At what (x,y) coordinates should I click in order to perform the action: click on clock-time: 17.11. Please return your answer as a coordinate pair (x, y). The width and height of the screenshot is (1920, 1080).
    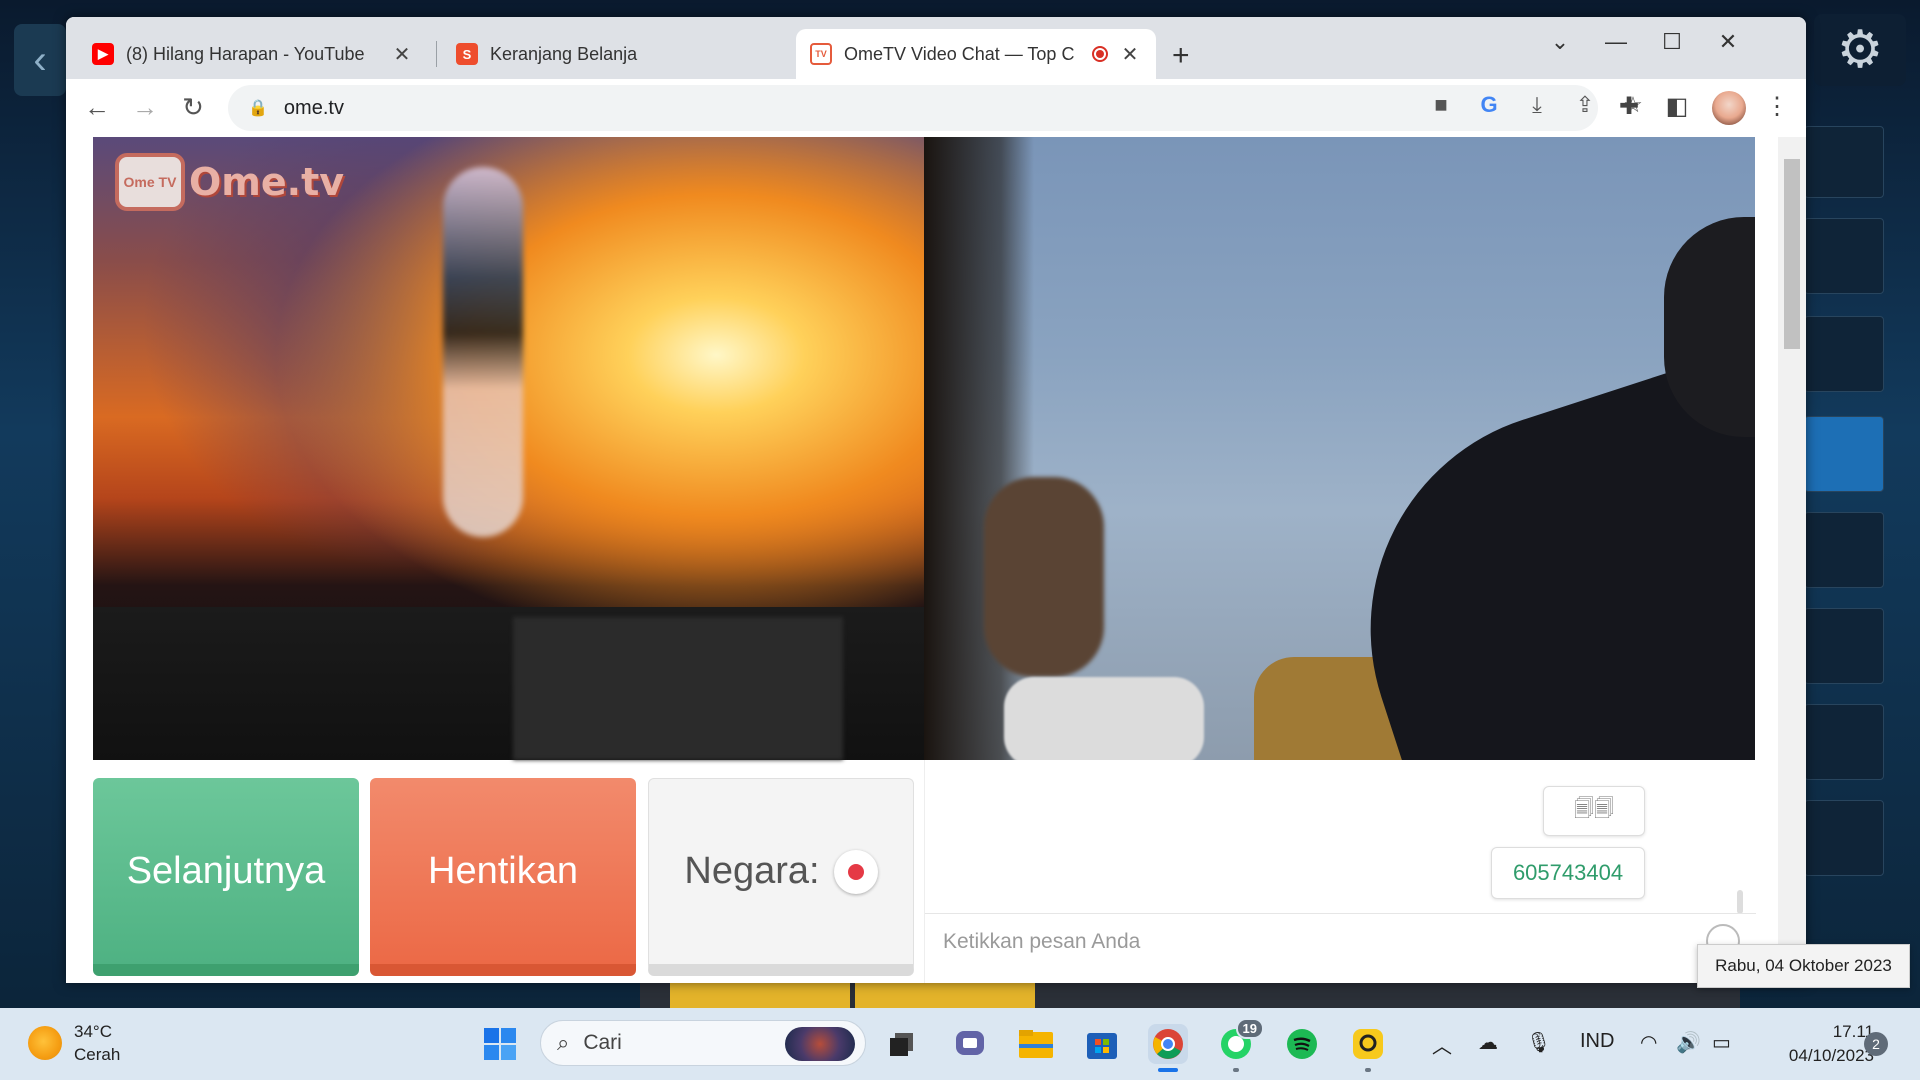
    Looking at the image, I should click on (1853, 1031).